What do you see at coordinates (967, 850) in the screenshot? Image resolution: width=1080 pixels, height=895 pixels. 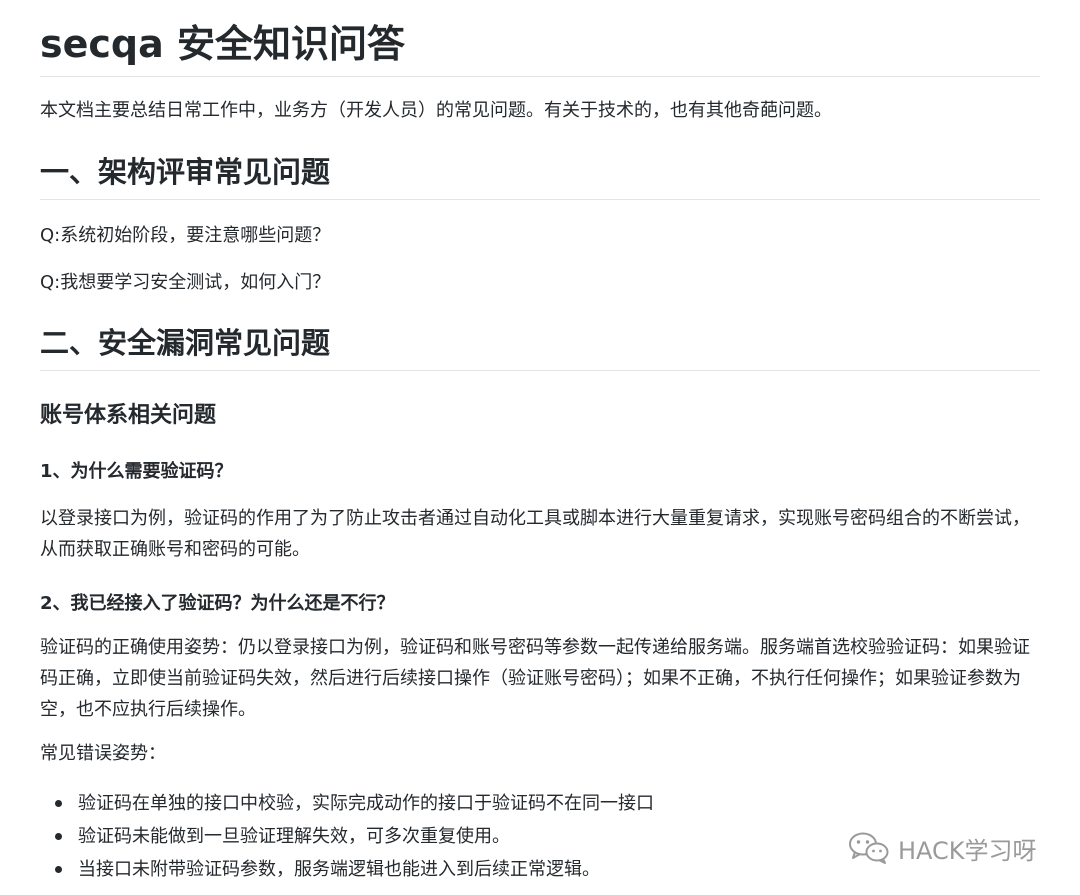 I see `watermark-text: HACK学习呀` at bounding box center [967, 850].